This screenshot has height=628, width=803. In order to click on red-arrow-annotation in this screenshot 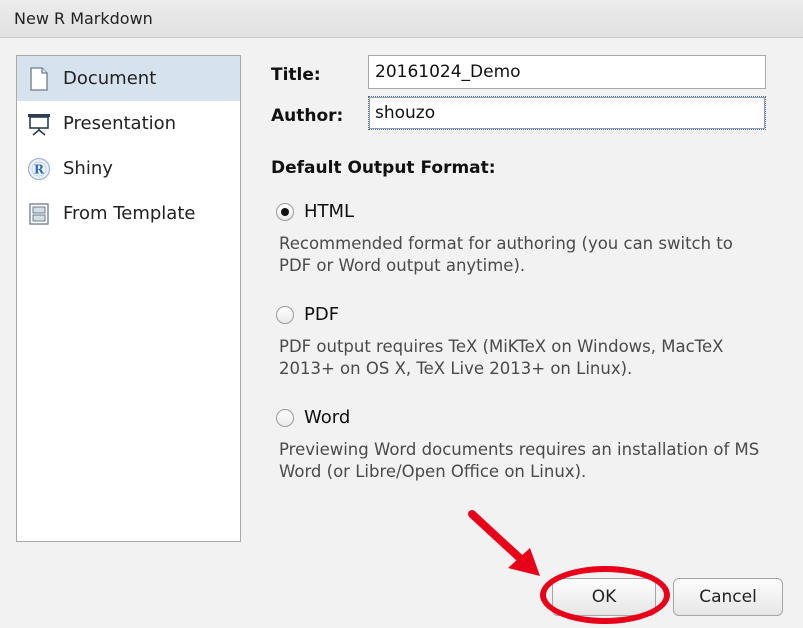, I will do `click(504, 543)`.